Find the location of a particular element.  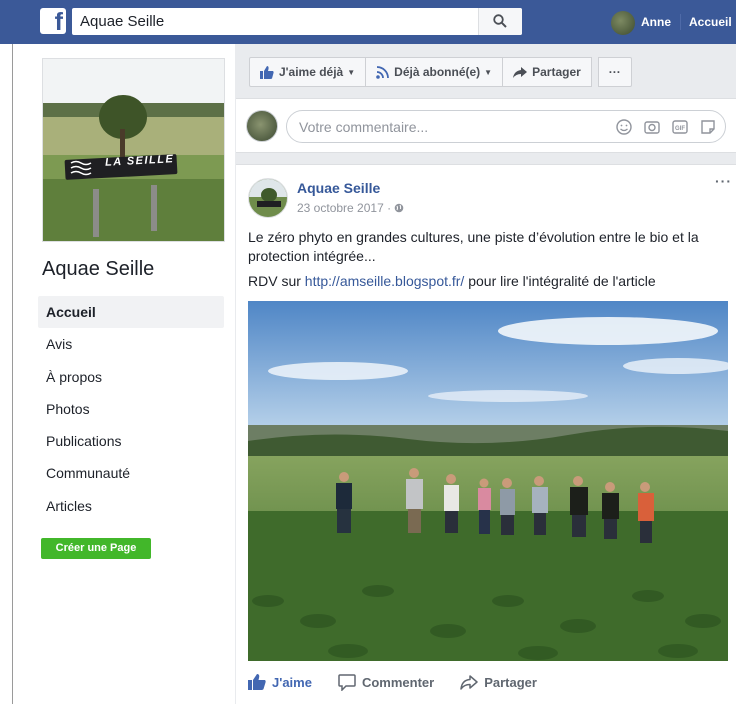

share-page-label: Partager is located at coordinates (556, 72).